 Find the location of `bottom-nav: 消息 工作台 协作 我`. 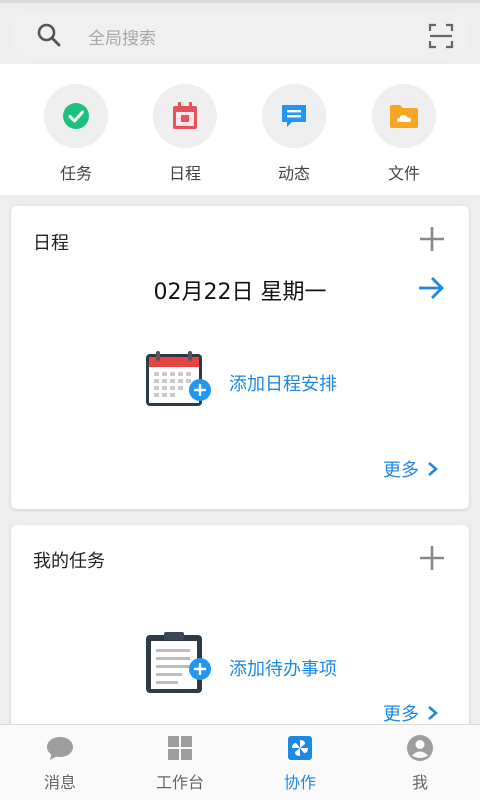

bottom-nav: 消息 工作台 协作 我 is located at coordinates (240, 762).